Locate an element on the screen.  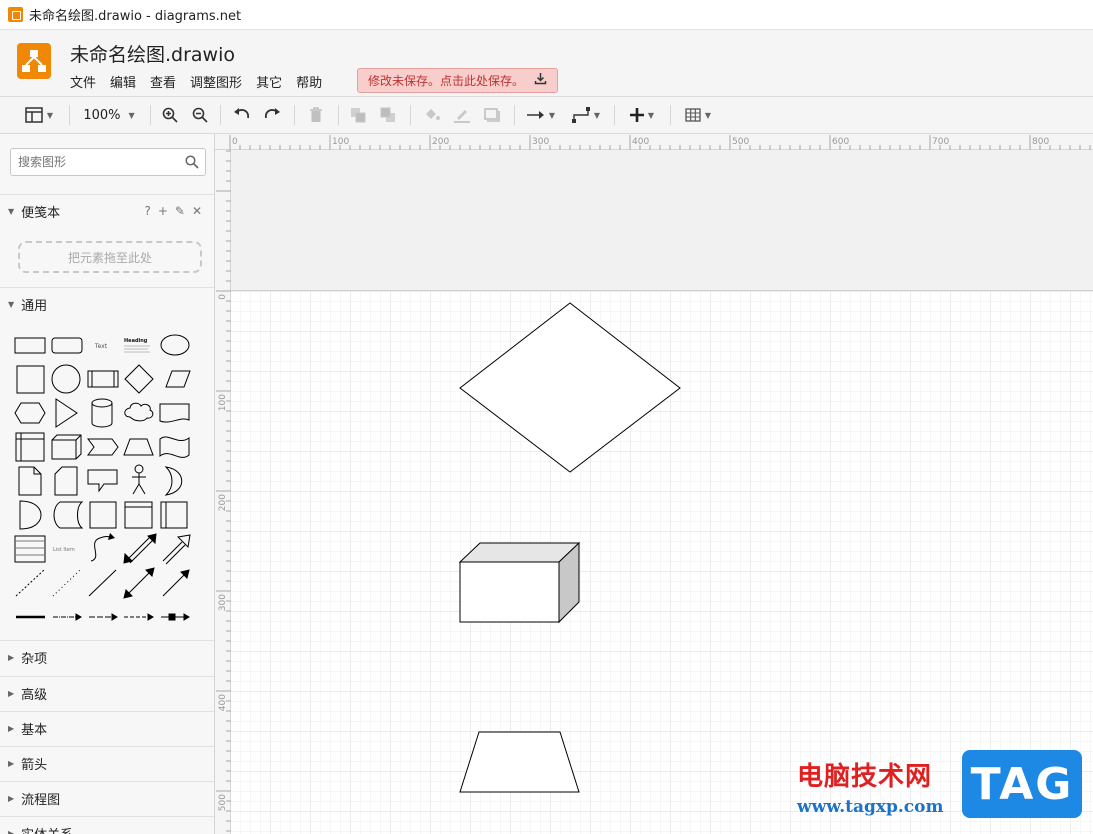
shape-textbox: Heading is located at coordinates (136, 341).